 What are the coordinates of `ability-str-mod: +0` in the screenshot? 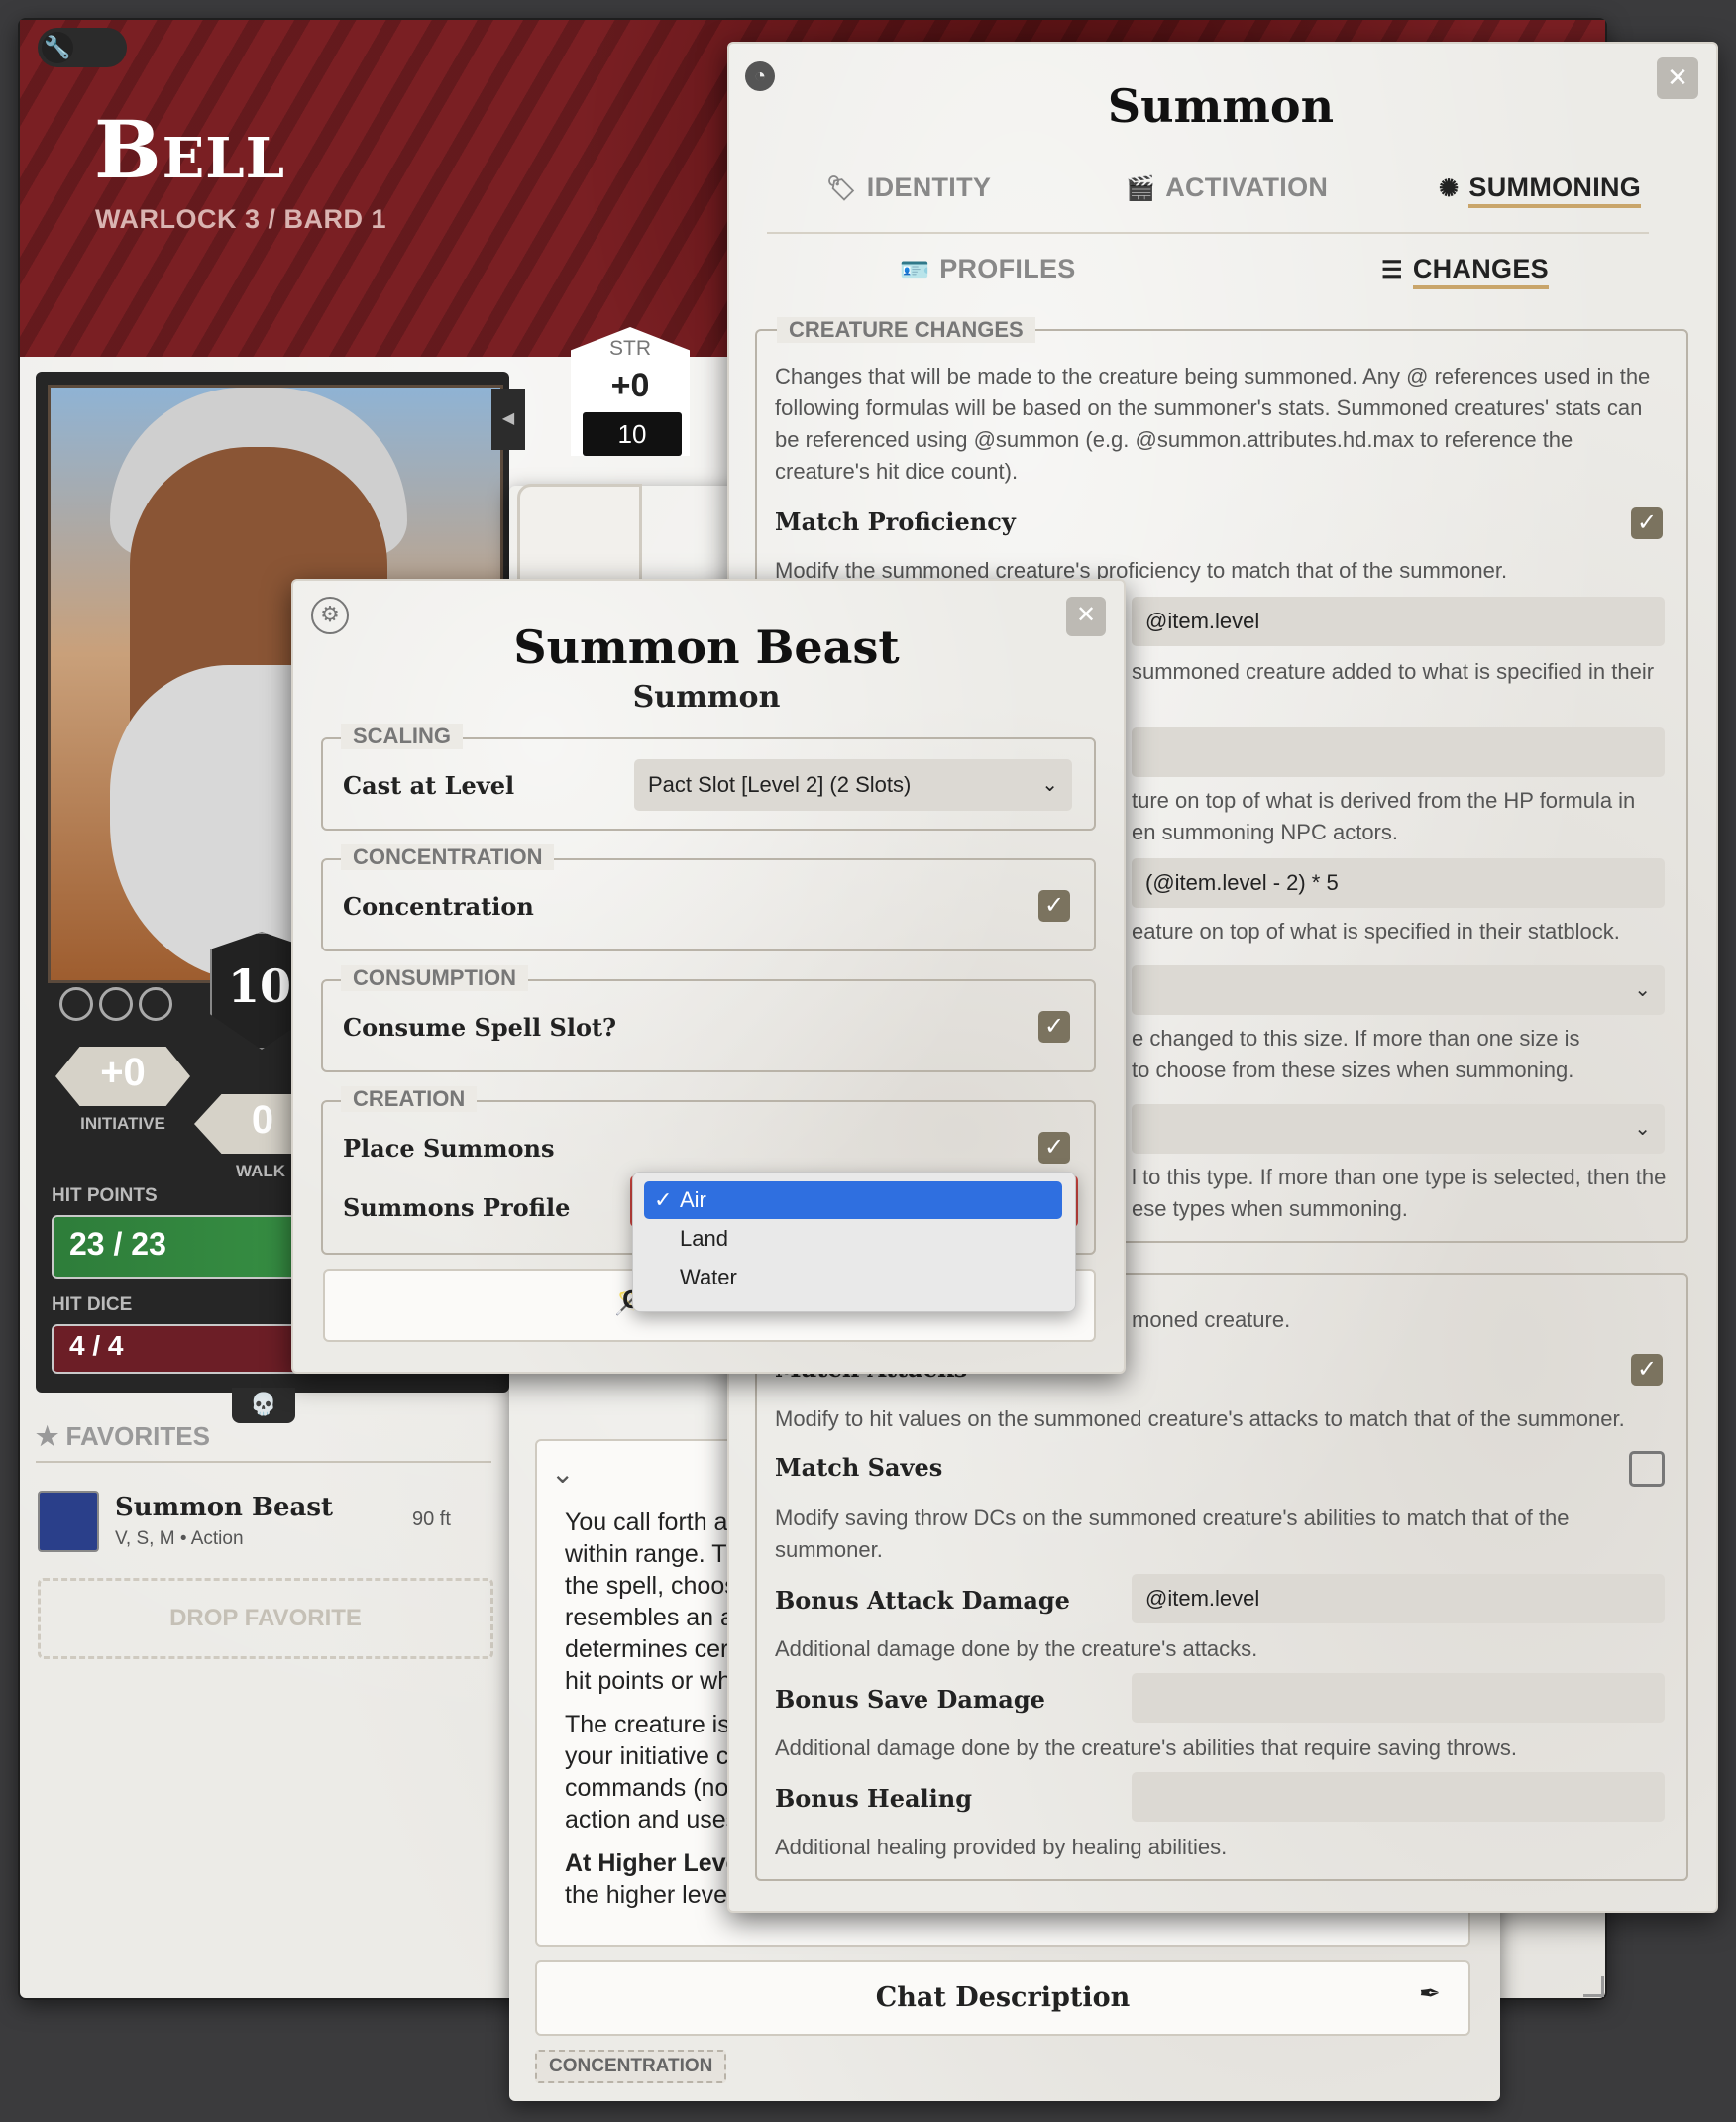 It's located at (630, 386).